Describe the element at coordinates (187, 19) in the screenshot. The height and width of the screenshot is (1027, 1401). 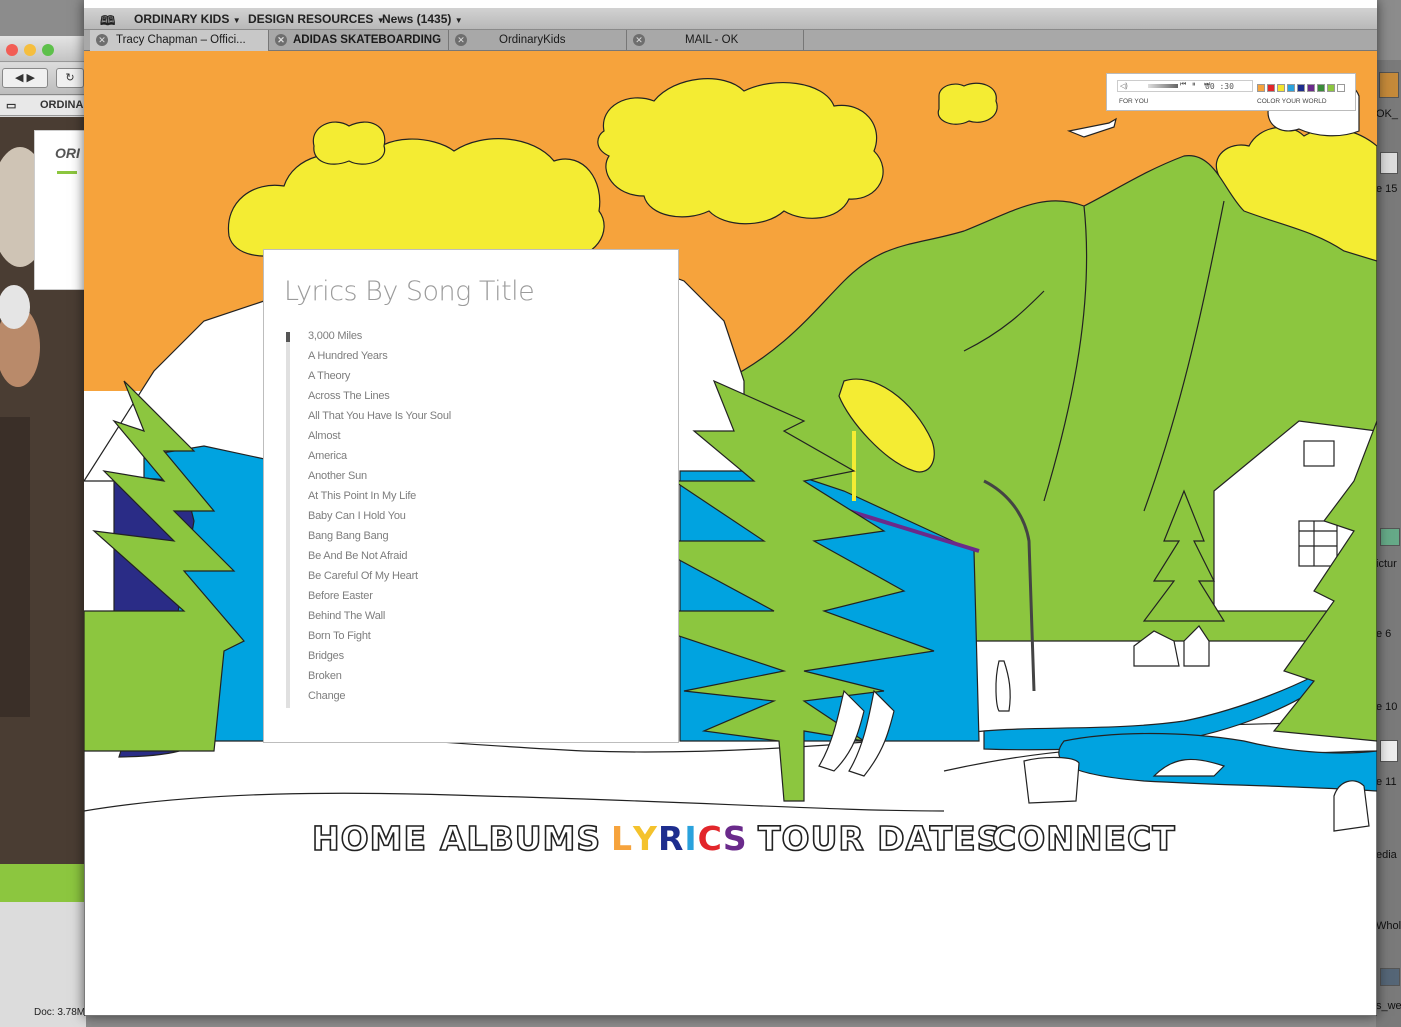
I see `bookmark-ordinary-kids: ORDINARY KIDS ▼` at that location.